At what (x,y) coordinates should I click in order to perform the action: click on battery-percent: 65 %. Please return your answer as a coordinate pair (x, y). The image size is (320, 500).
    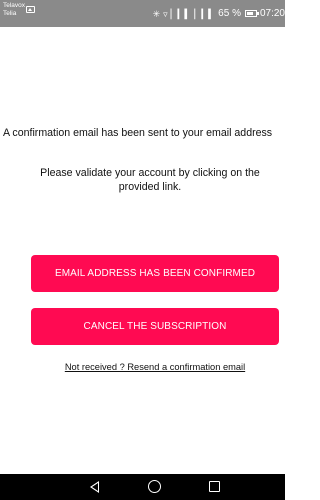
    Looking at the image, I should click on (229, 13).